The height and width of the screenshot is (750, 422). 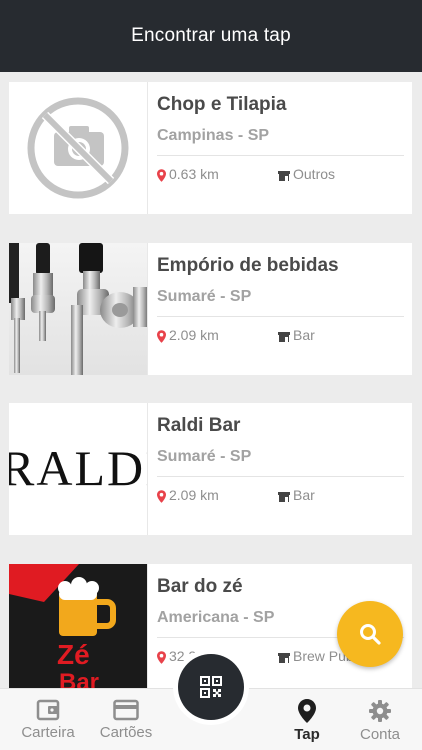 What do you see at coordinates (194, 174) in the screenshot?
I see `distance-text: 0.63 km` at bounding box center [194, 174].